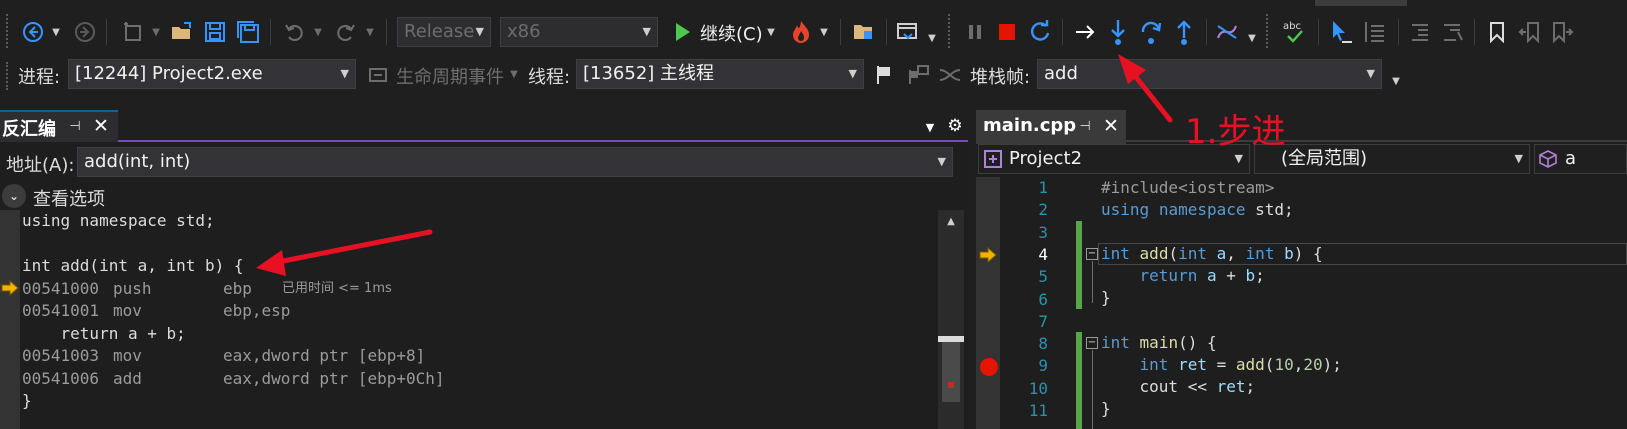  Describe the element at coordinates (1151, 96) in the screenshot. I see `step-into-annotation-arrow` at that location.